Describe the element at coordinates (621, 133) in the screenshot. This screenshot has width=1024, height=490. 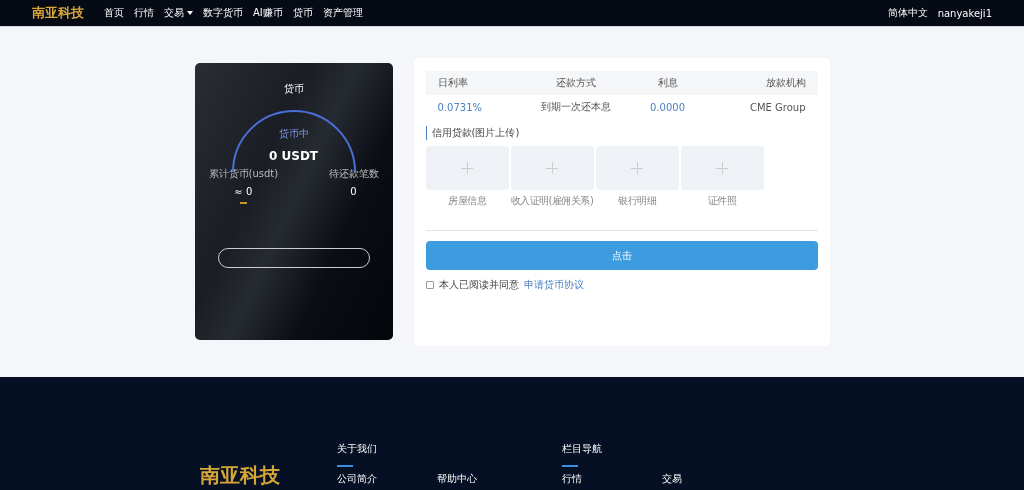
I see `section-title: 信用贷款(图片上传)` at that location.